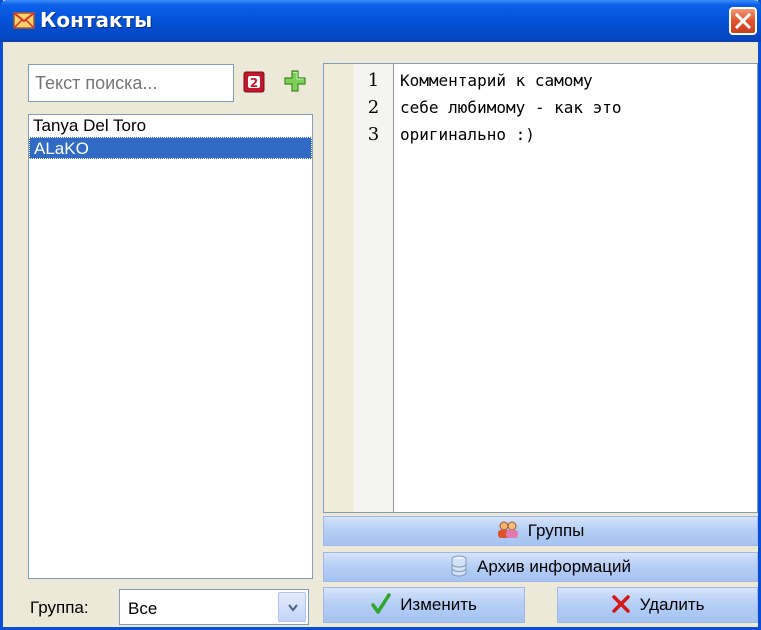  I want to click on close-icon, so click(743, 21).